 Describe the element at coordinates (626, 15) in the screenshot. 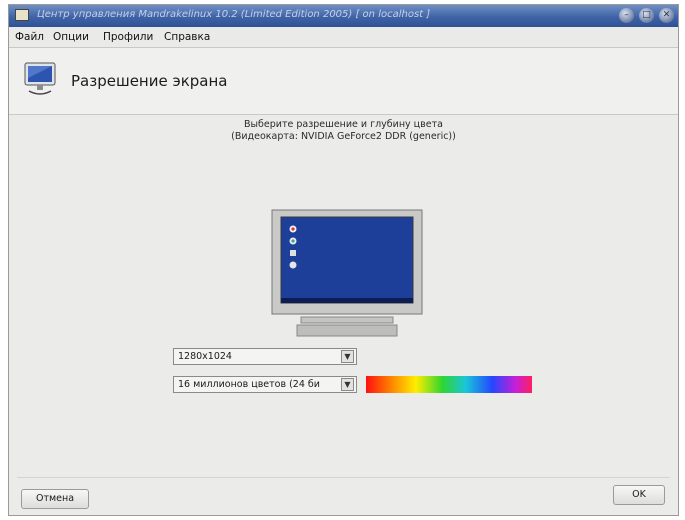

I see `minimize-button: –` at that location.